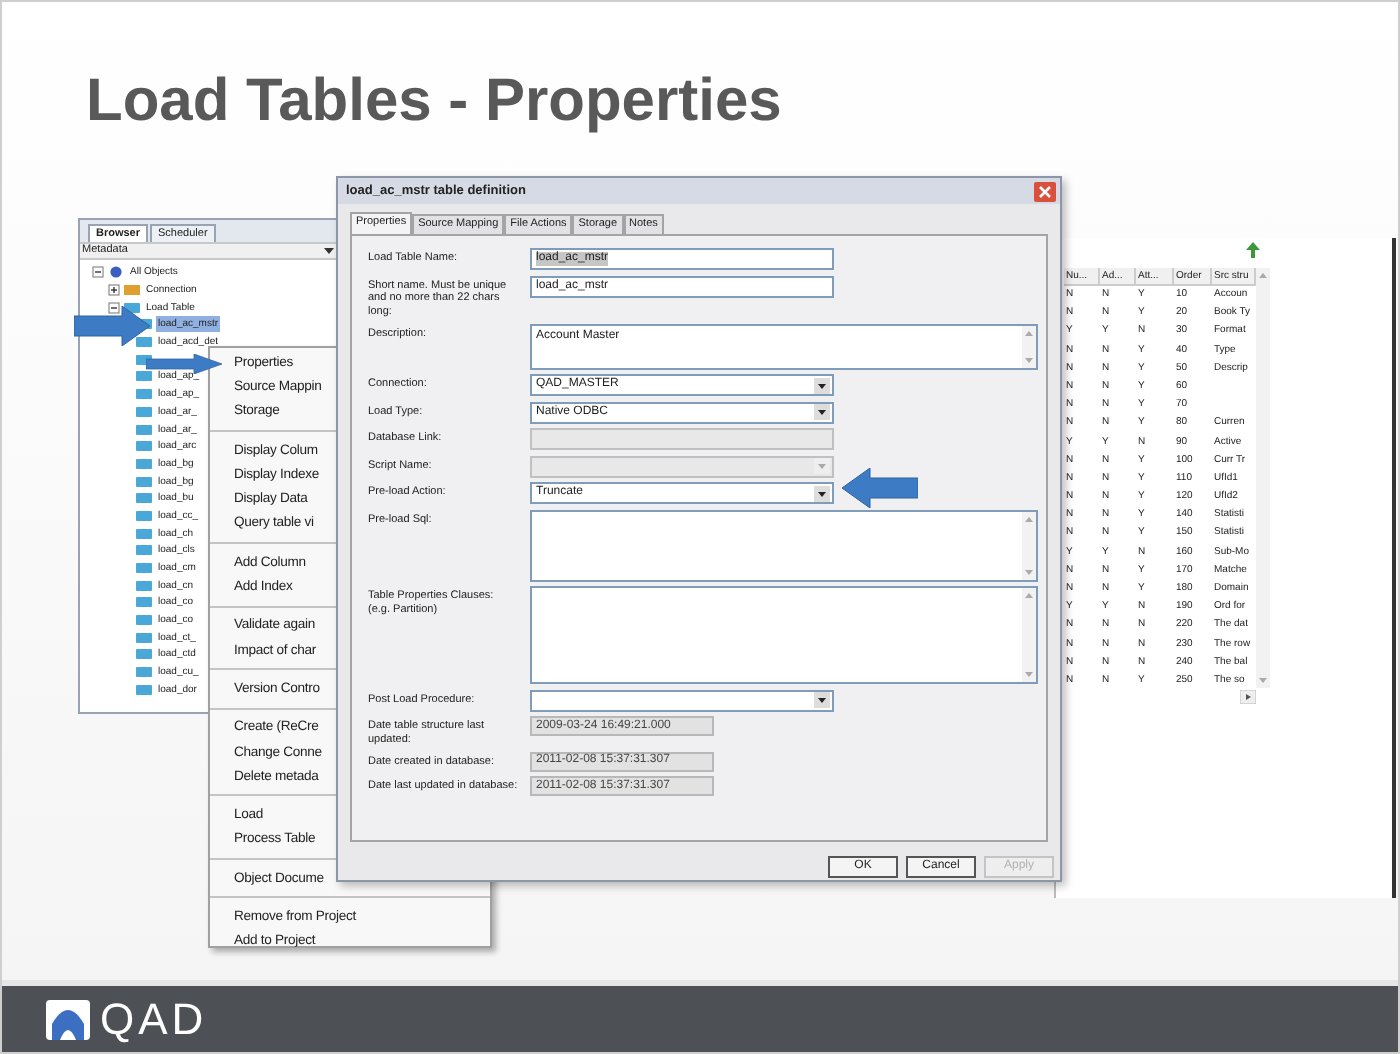 This screenshot has width=1400, height=1054. I want to click on expand-icon, so click(114, 290).